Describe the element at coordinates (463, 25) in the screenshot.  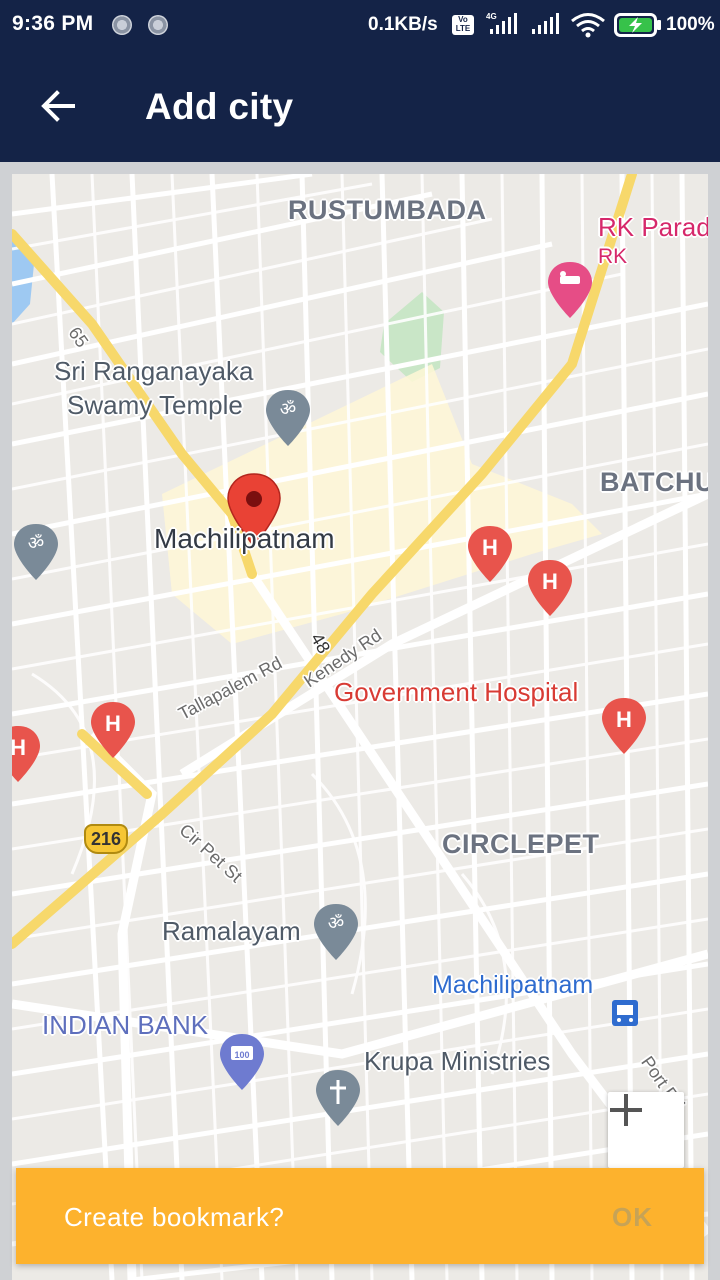
I see `volte-icon: Vo LTE` at that location.